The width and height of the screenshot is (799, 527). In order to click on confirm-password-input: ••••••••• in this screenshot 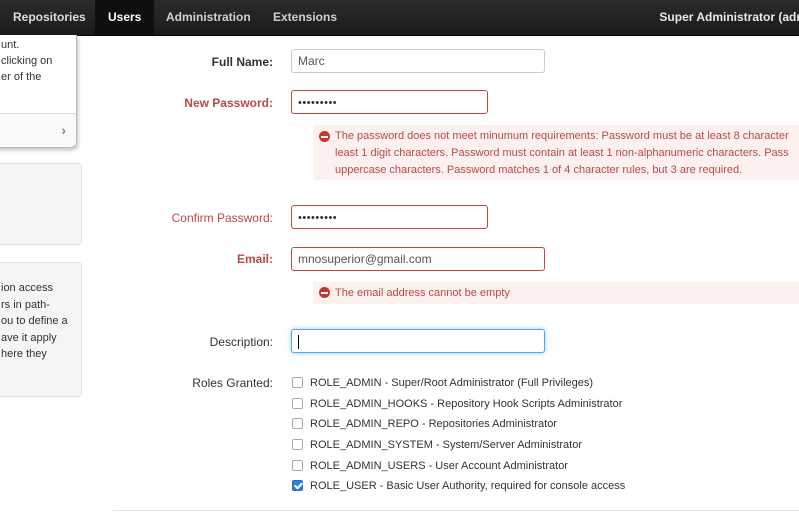, I will do `click(389, 217)`.